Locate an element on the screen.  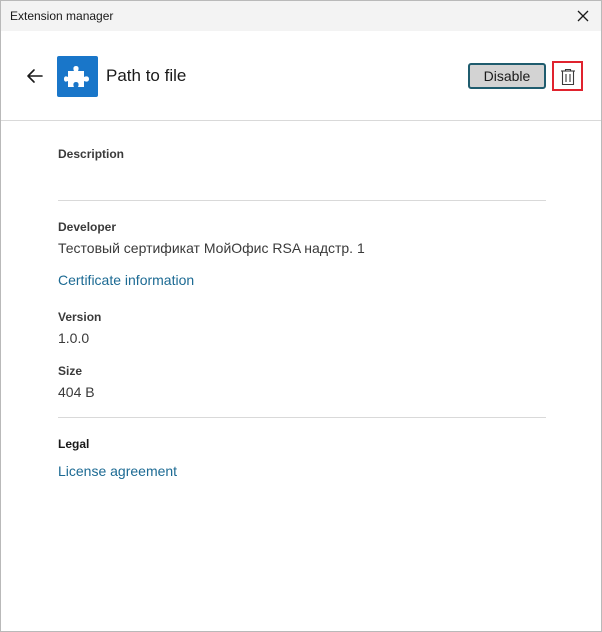
version-label: Version is located at coordinates (80, 317).